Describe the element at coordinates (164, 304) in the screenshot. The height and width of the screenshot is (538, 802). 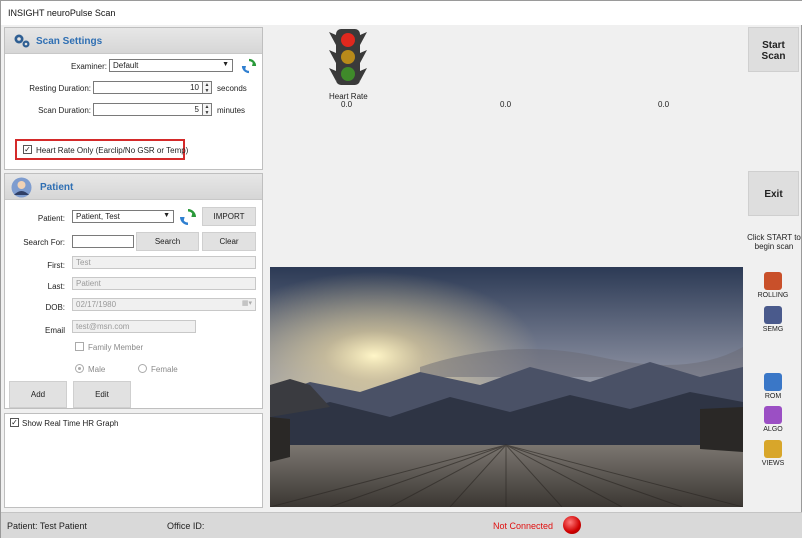
I see `dob-field: 02/17/1980 ▦▾` at that location.